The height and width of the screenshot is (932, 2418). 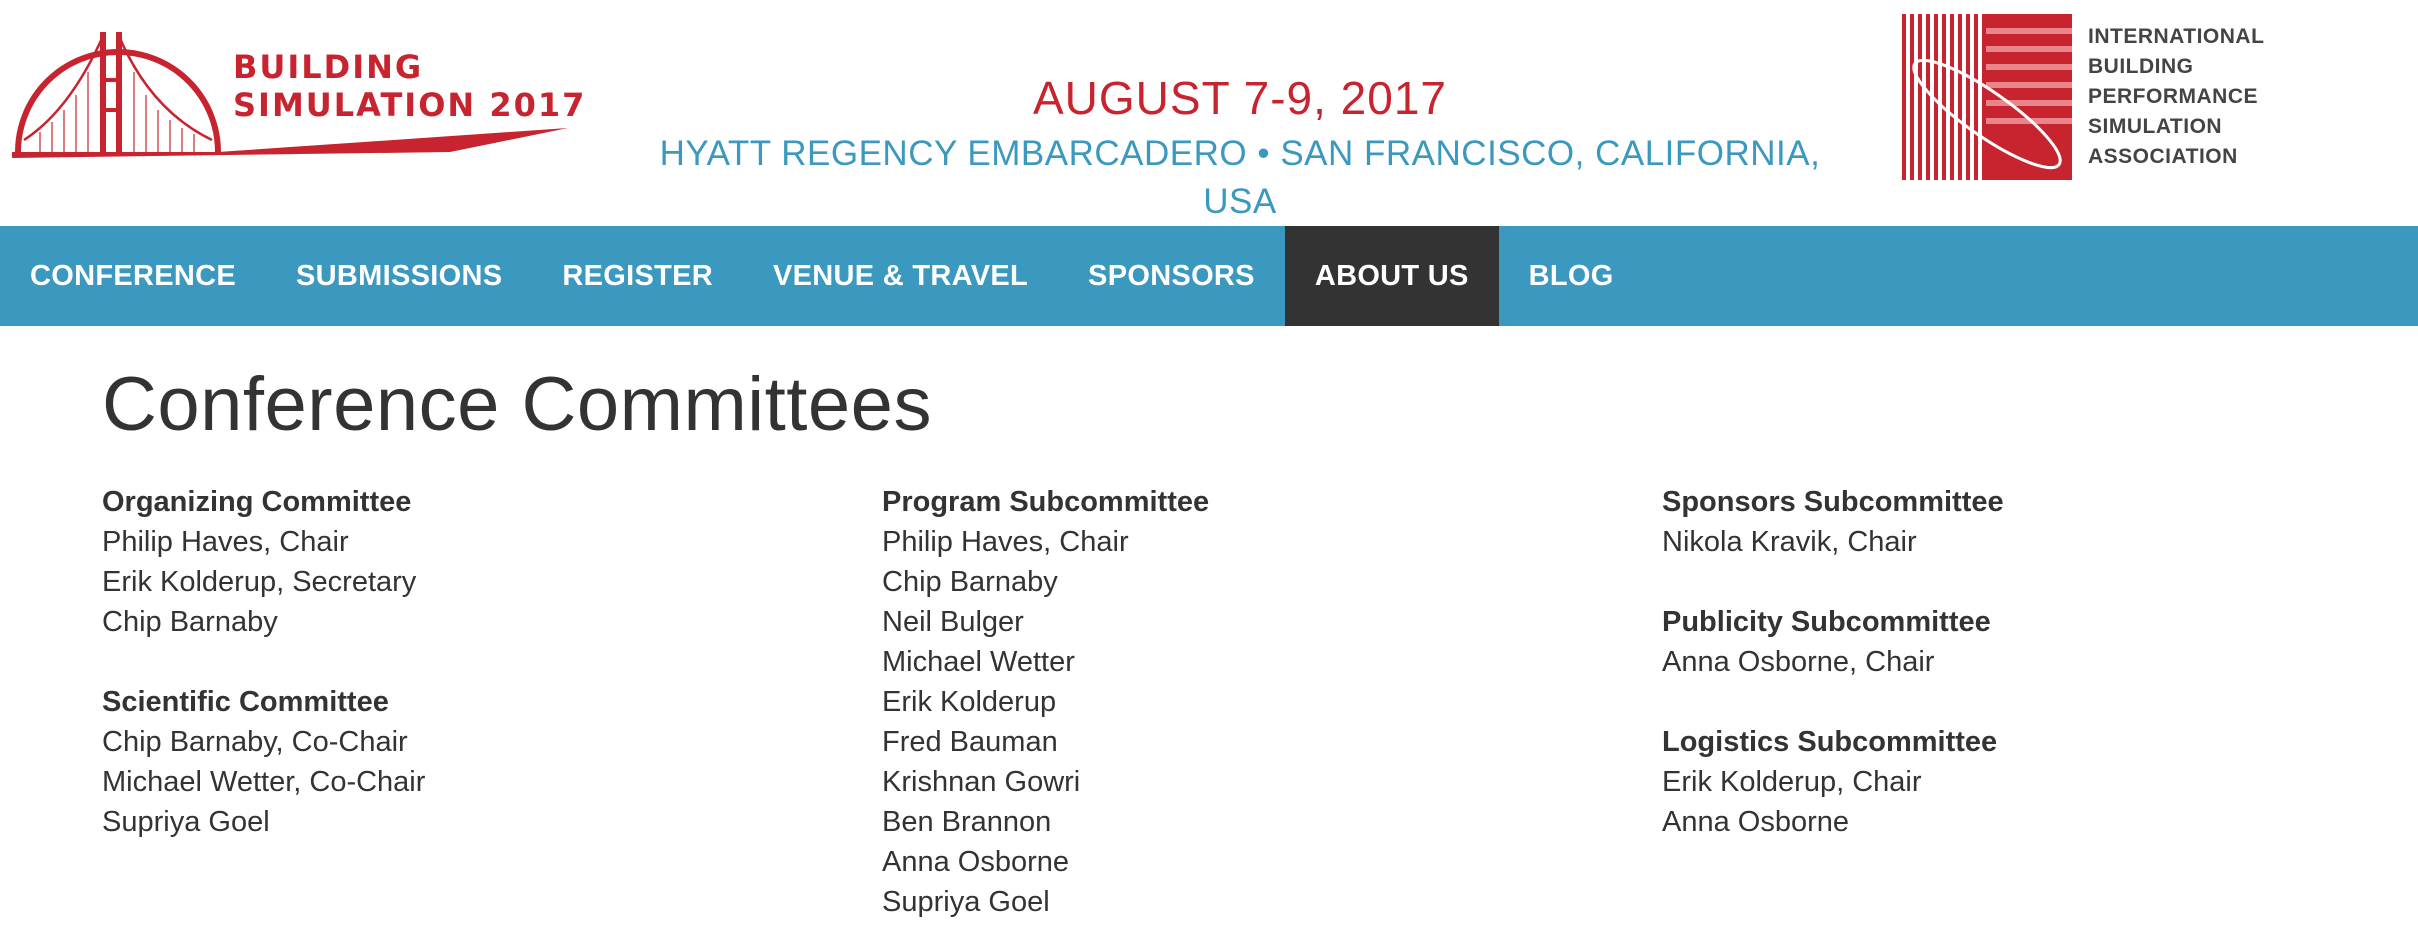 What do you see at coordinates (1789, 542) in the screenshot?
I see `committee-member: Nikola Kravik, Chair` at bounding box center [1789, 542].